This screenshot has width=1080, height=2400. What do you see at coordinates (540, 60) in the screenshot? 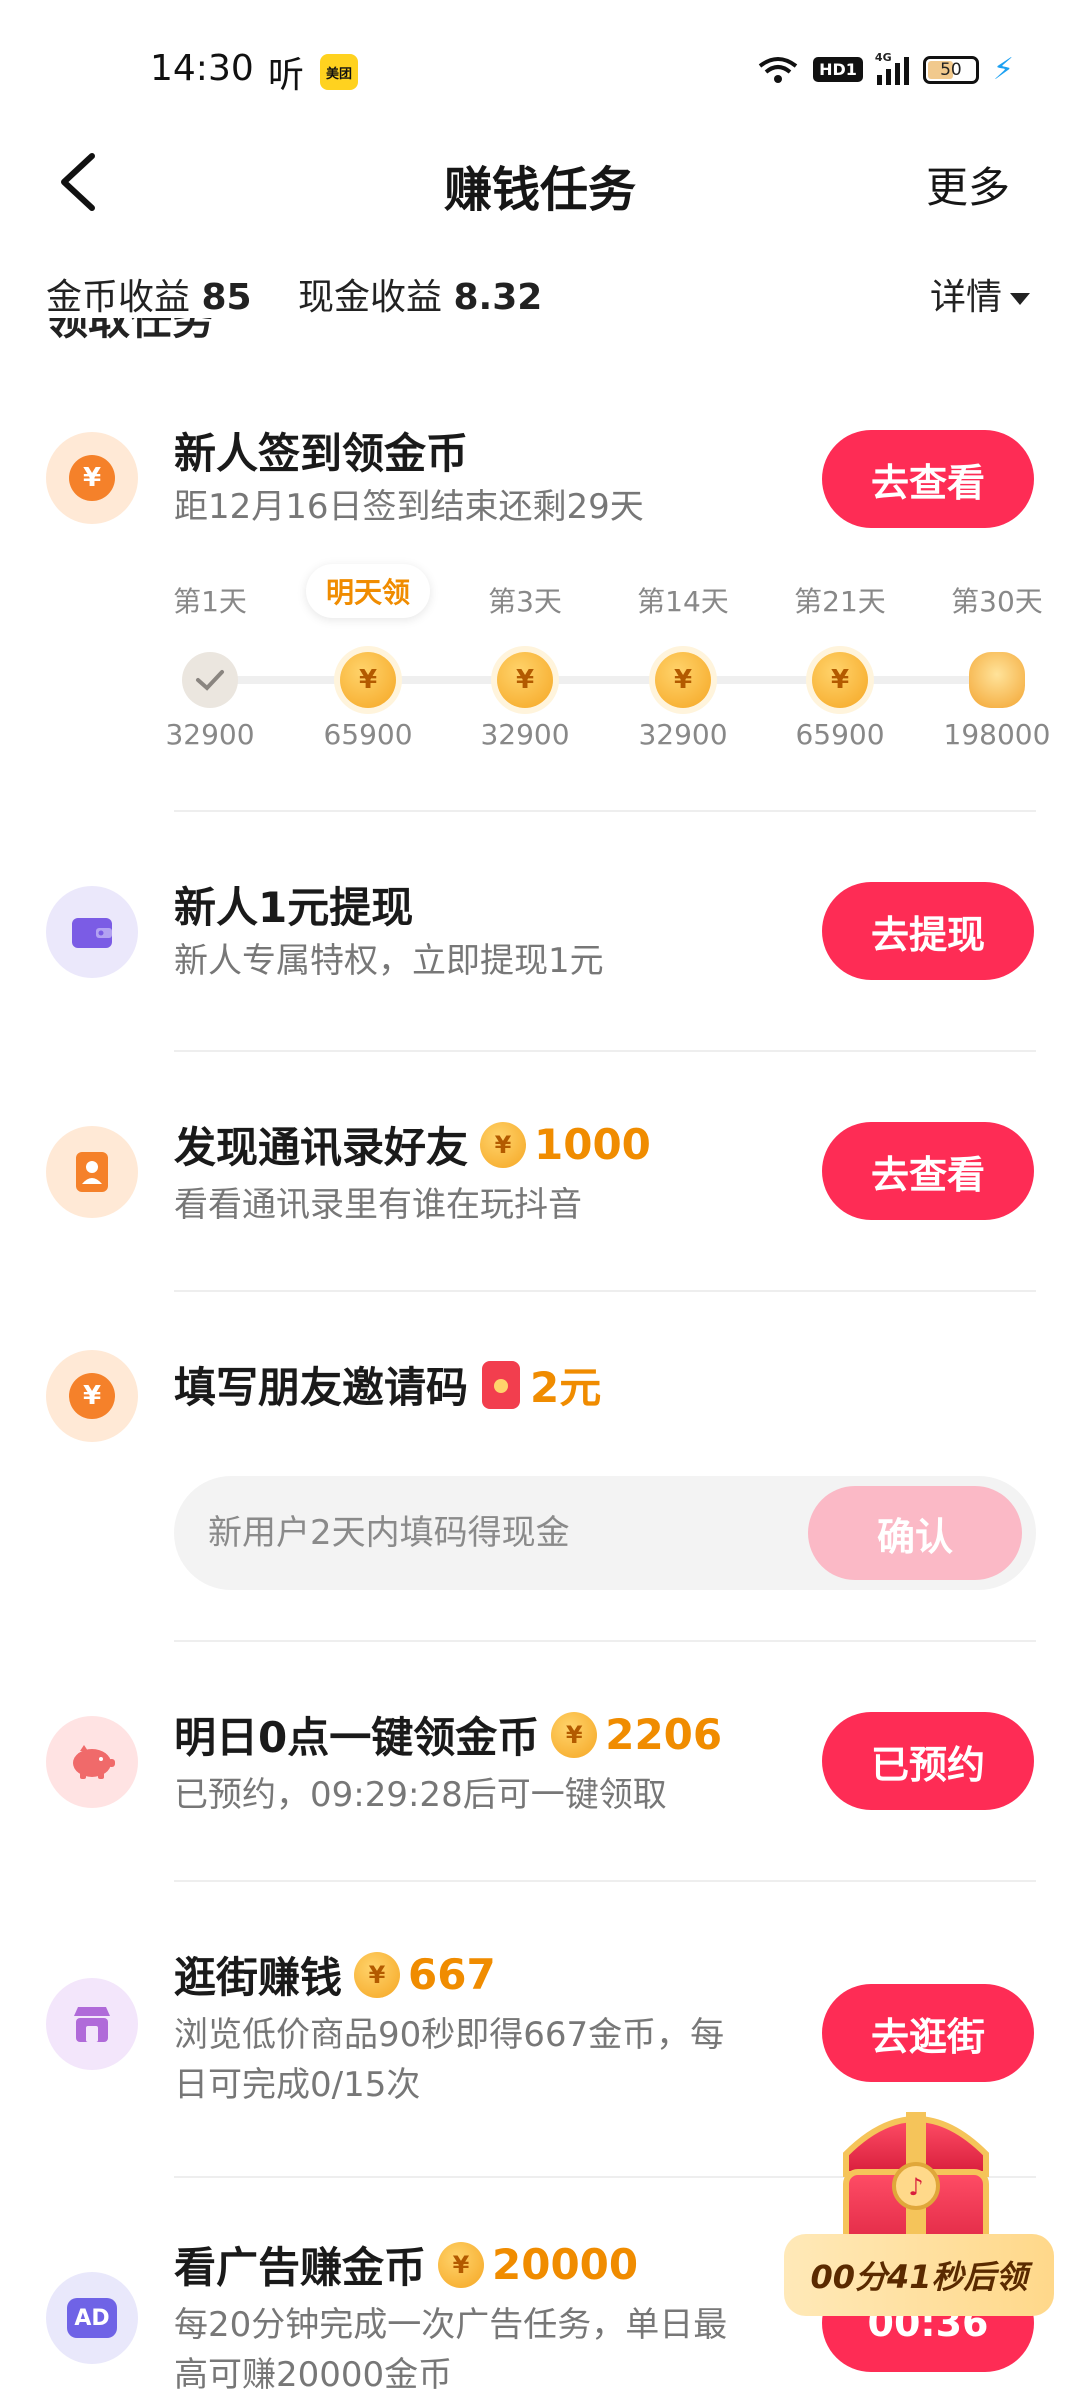
I see `status-bar: 14:30 听 美团 HD1 4G 50 ⚡` at bounding box center [540, 60].